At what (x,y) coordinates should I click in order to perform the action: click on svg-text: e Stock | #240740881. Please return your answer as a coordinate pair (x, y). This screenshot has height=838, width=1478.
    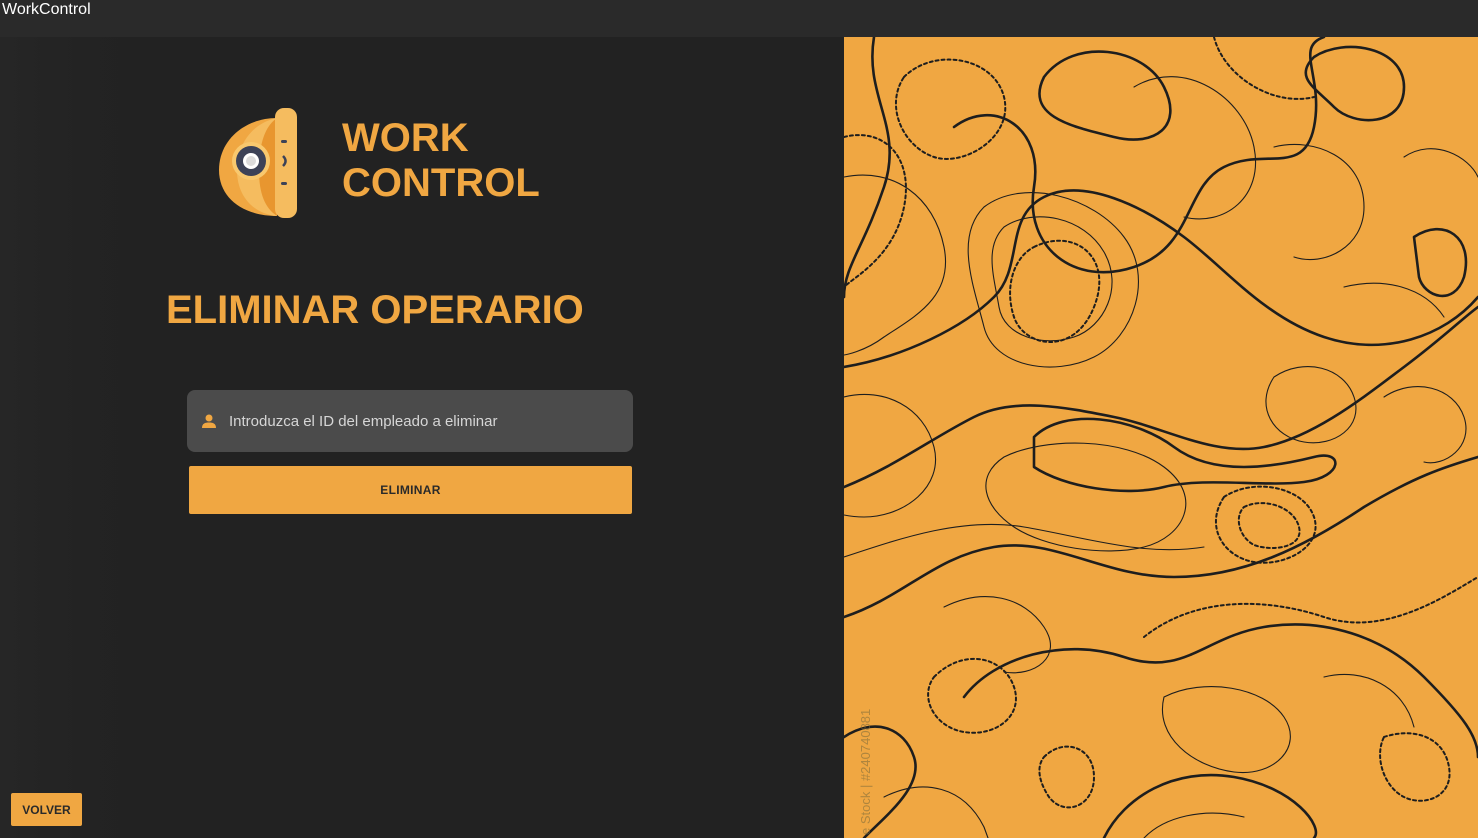
    Looking at the image, I should click on (865, 772).